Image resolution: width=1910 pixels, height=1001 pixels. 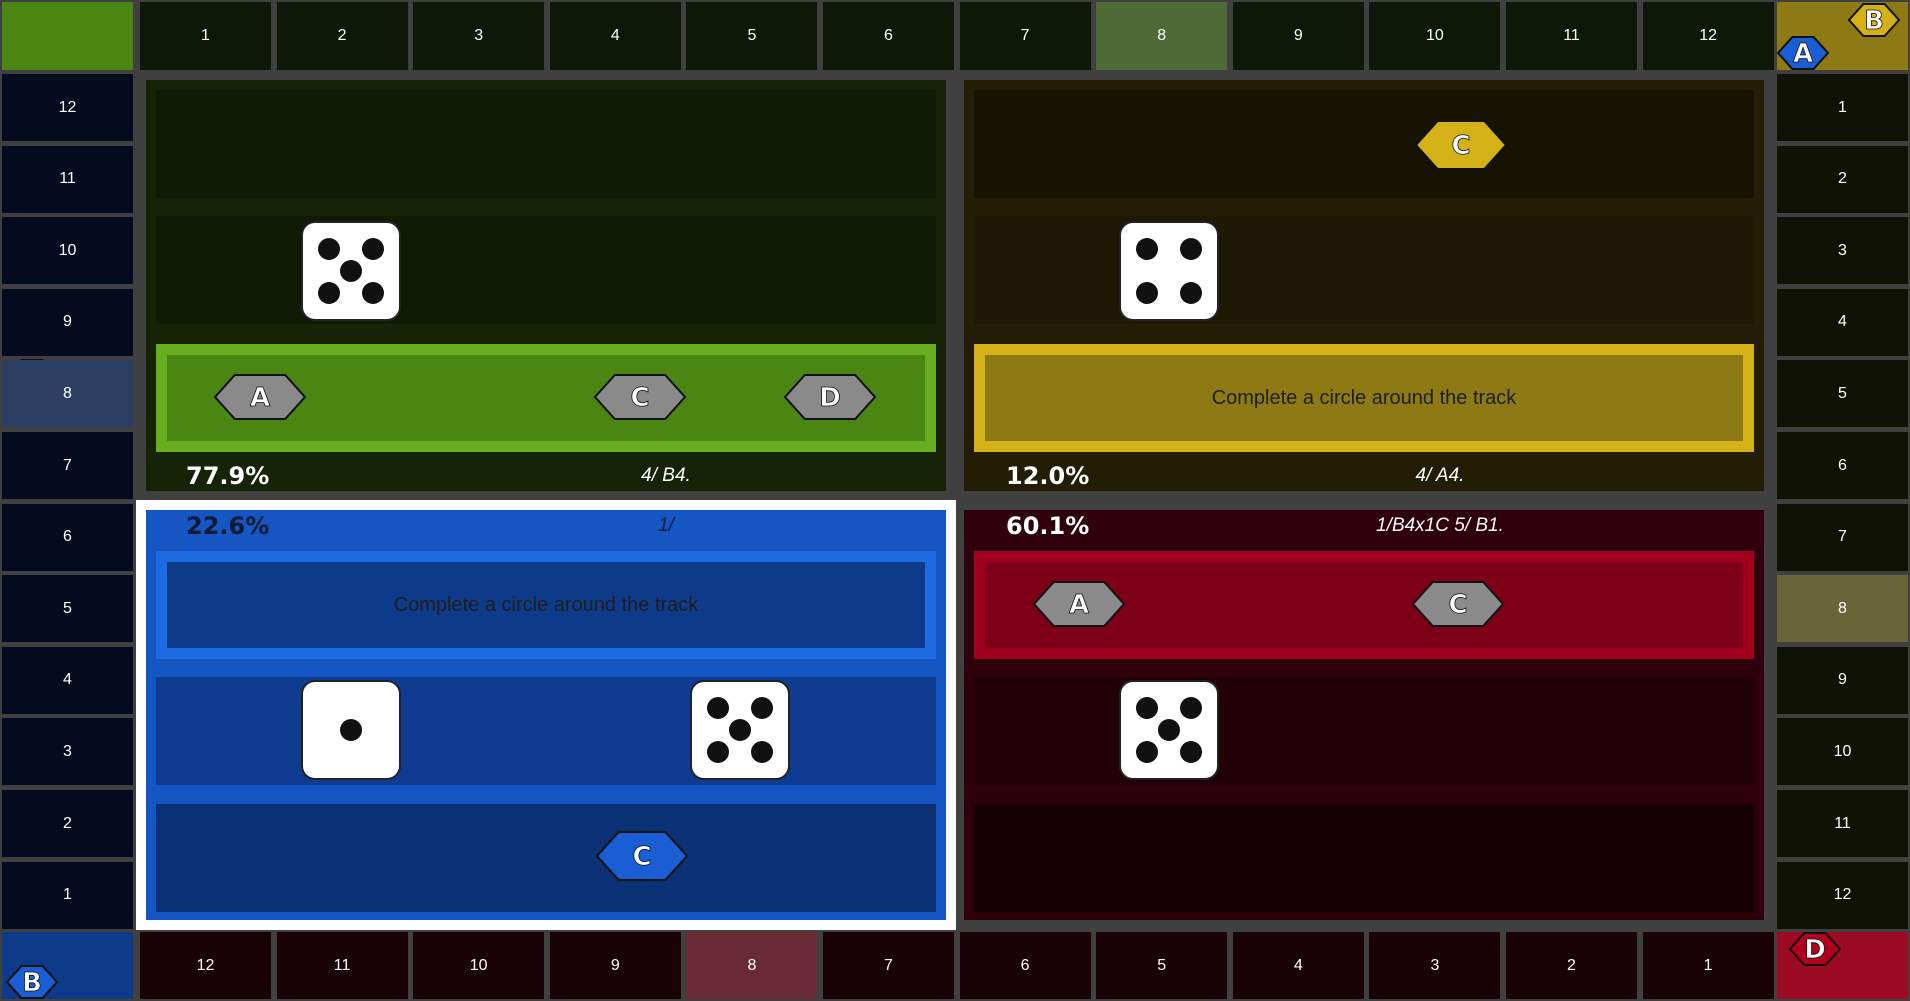 I want to click on track-right-cell: 10, so click(x=1842, y=752).